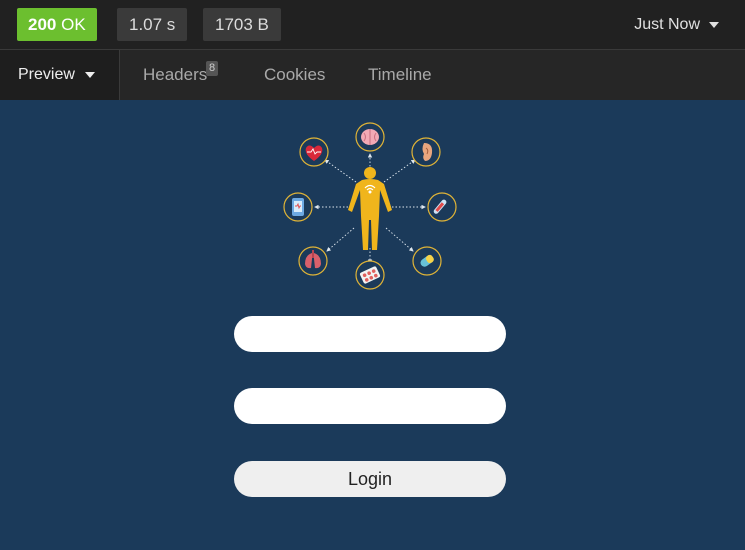 The height and width of the screenshot is (550, 745). Describe the element at coordinates (400, 75) in the screenshot. I see `tab-timeline: Timeline` at that location.